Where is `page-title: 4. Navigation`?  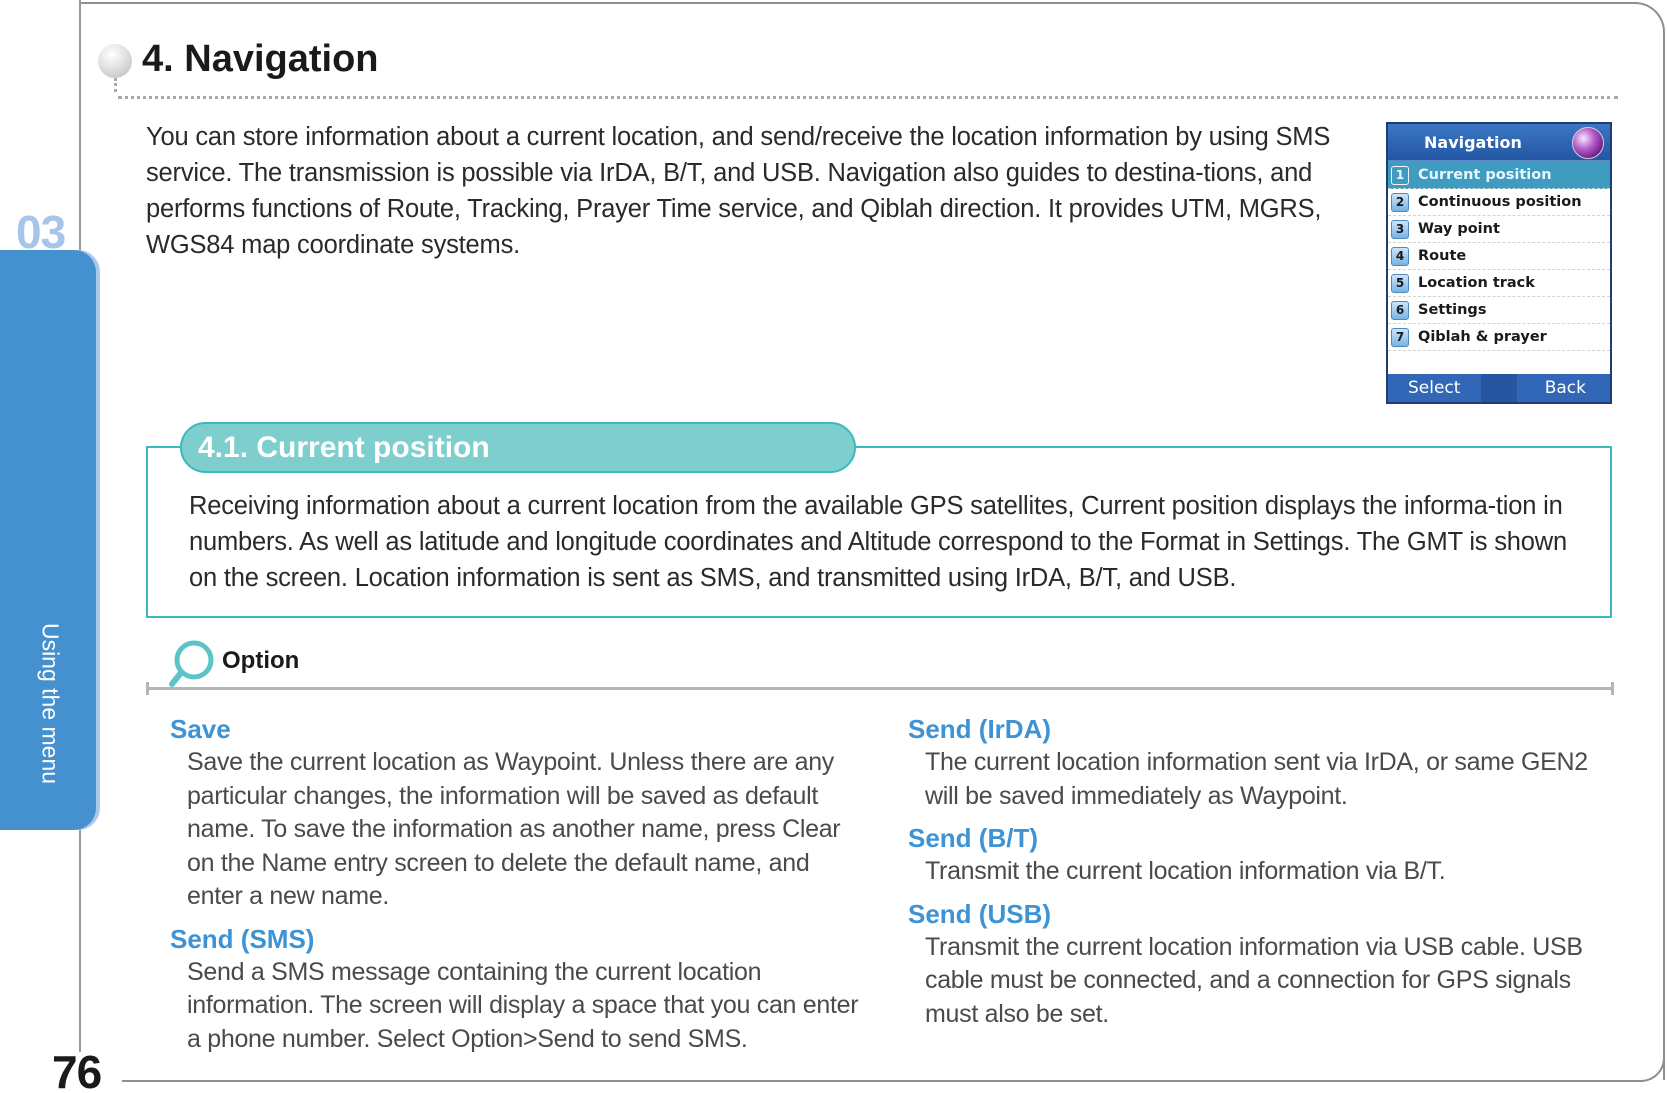 page-title: 4. Navigation is located at coordinates (260, 59).